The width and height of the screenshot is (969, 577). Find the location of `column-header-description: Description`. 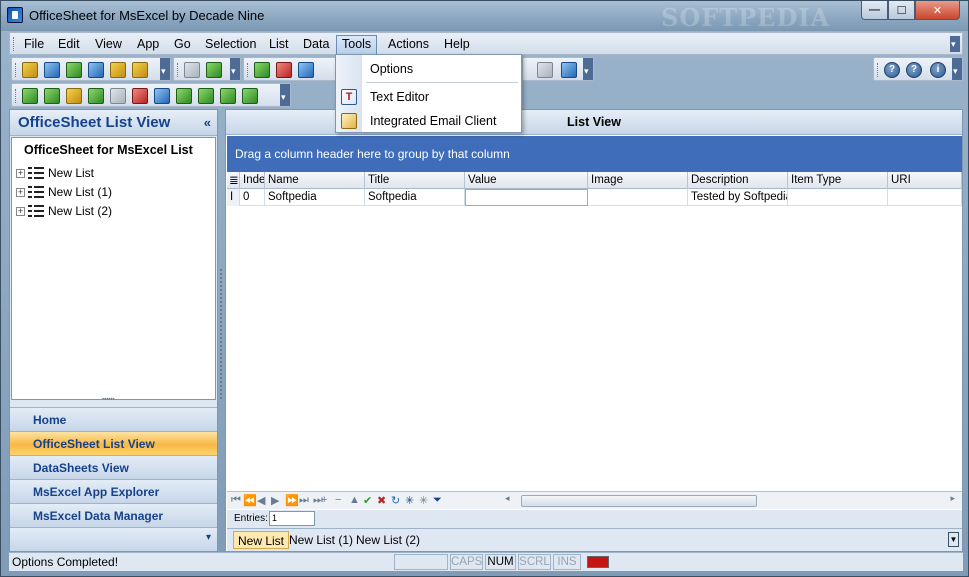

column-header-description: Description is located at coordinates (738, 180).